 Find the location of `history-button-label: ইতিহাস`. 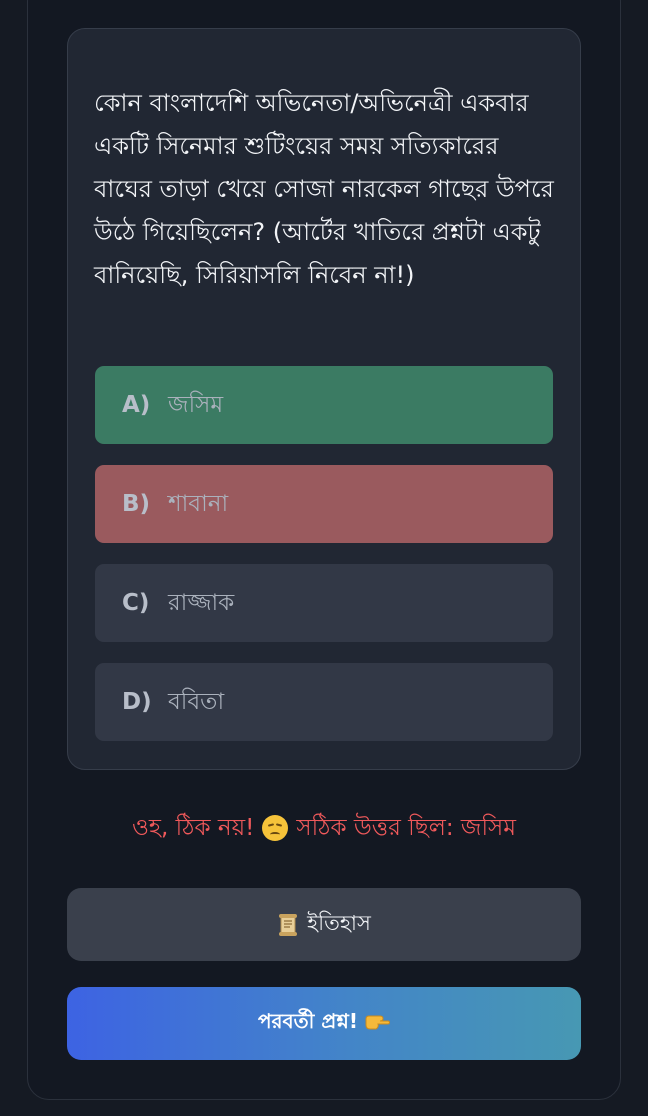

history-button-label: ইতিহাস is located at coordinates (339, 923).